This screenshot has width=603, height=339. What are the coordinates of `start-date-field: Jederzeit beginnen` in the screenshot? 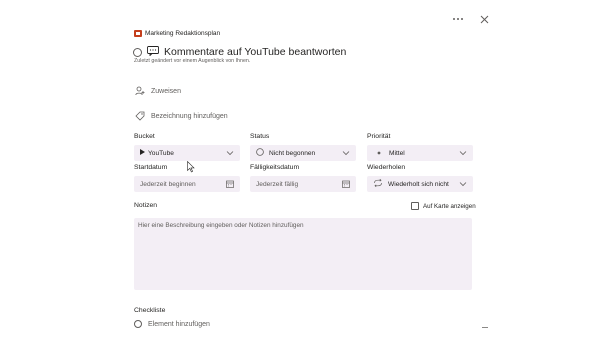 It's located at (187, 184).